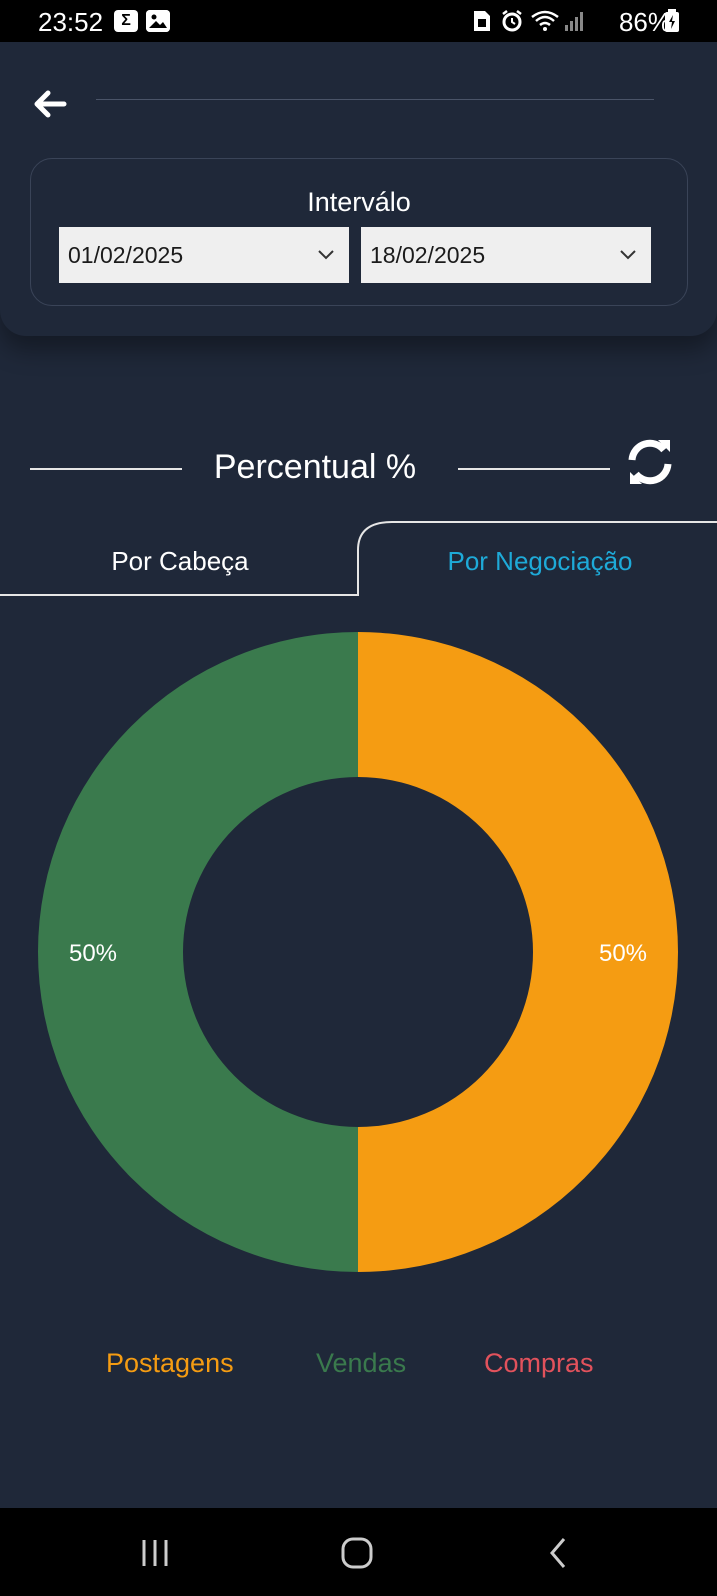  Describe the element at coordinates (545, 24) in the screenshot. I see `wifi-icon` at that location.